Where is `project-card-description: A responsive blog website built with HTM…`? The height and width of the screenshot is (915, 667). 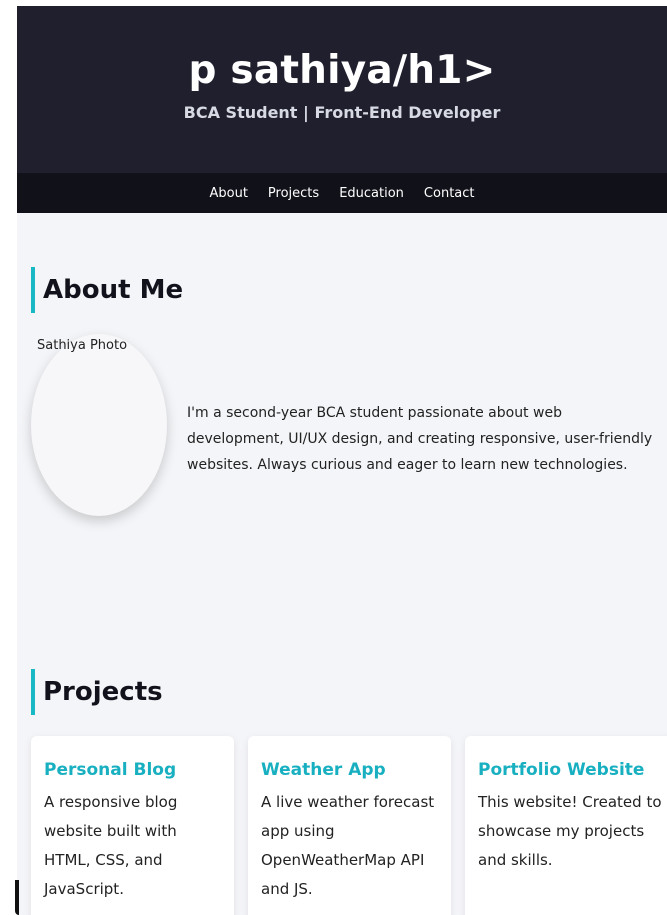 project-card-description: A responsive blog website built with HTM… is located at coordinates (111, 845).